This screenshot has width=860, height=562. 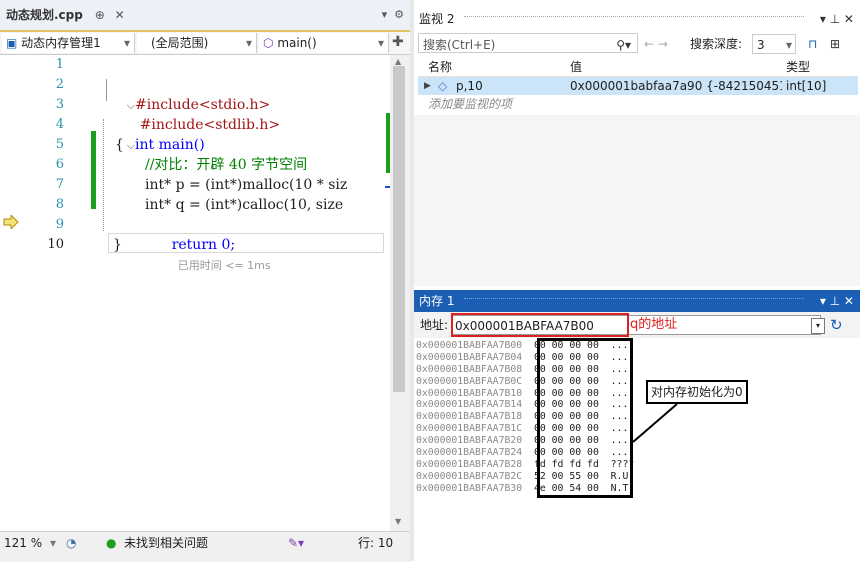 What do you see at coordinates (59, 64) in the screenshot?
I see `line-number: 1` at bounding box center [59, 64].